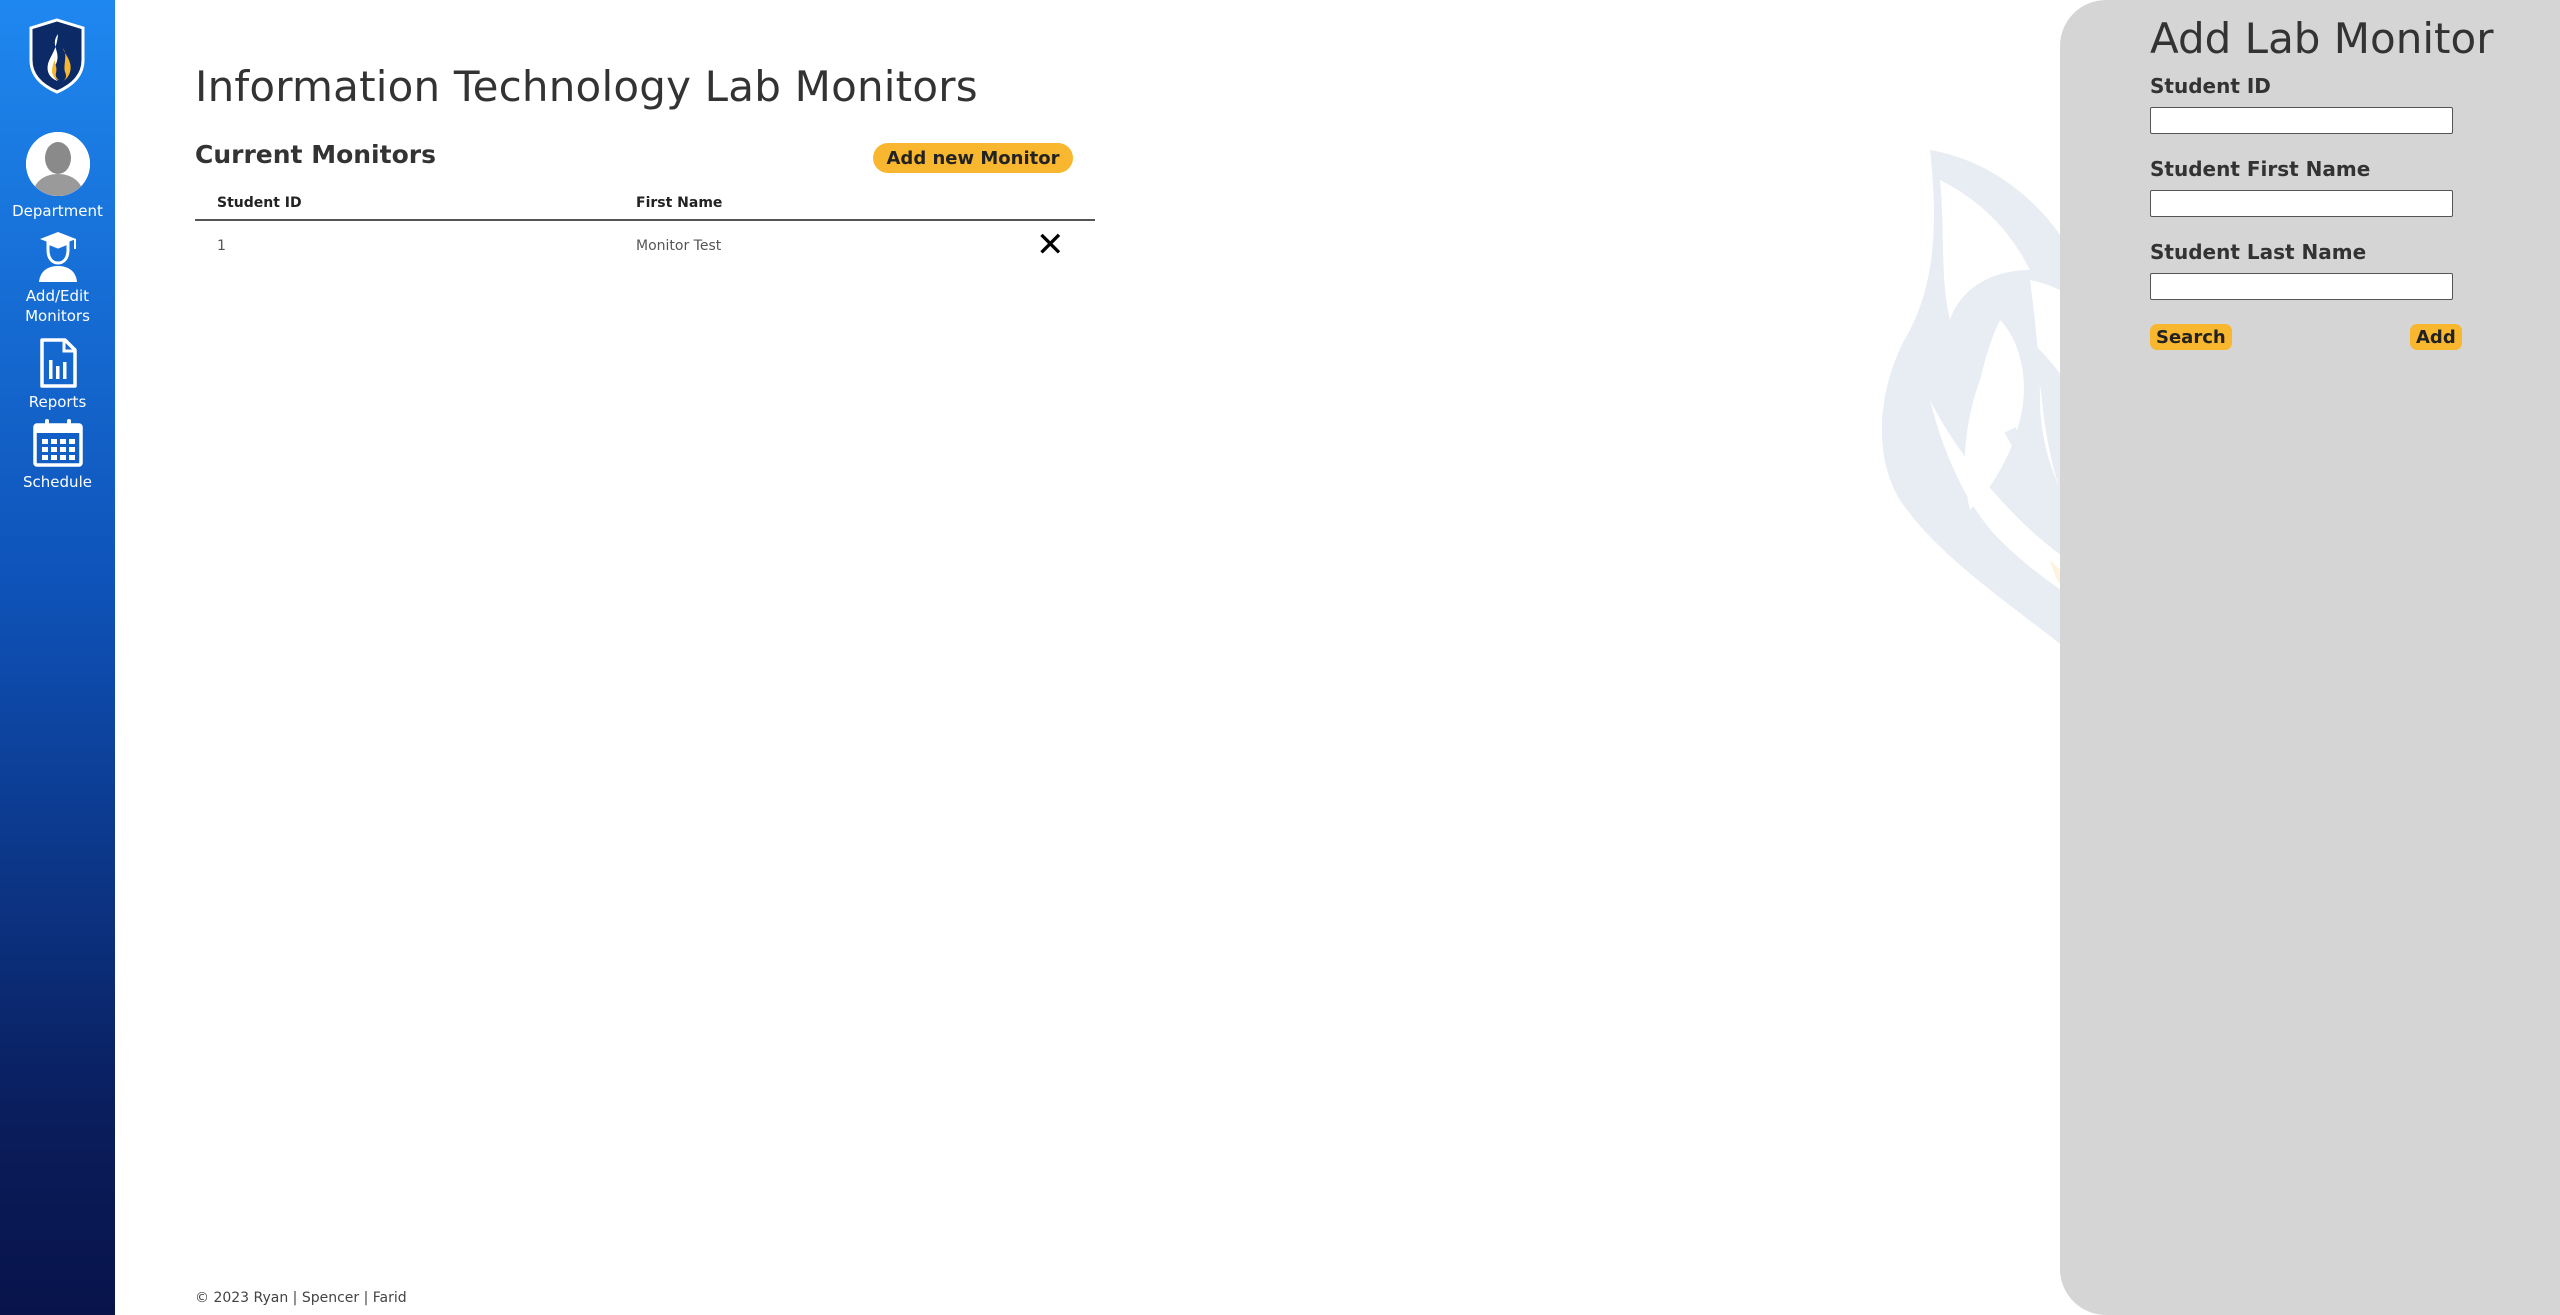 Image resolution: width=2560 pixels, height=1315 pixels. What do you see at coordinates (57, 211) in the screenshot?
I see `sidebar-item-label: Department` at bounding box center [57, 211].